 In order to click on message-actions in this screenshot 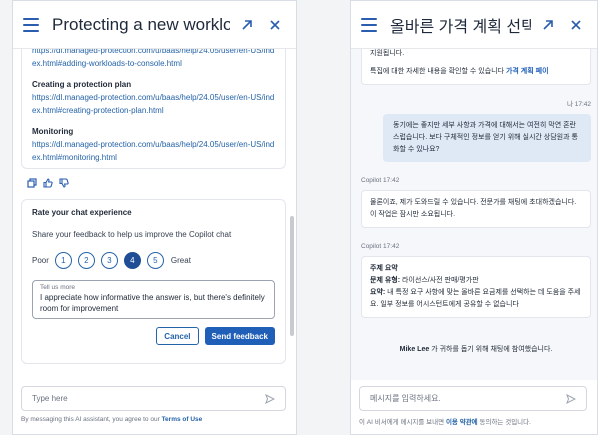, I will do `click(48, 183)`.